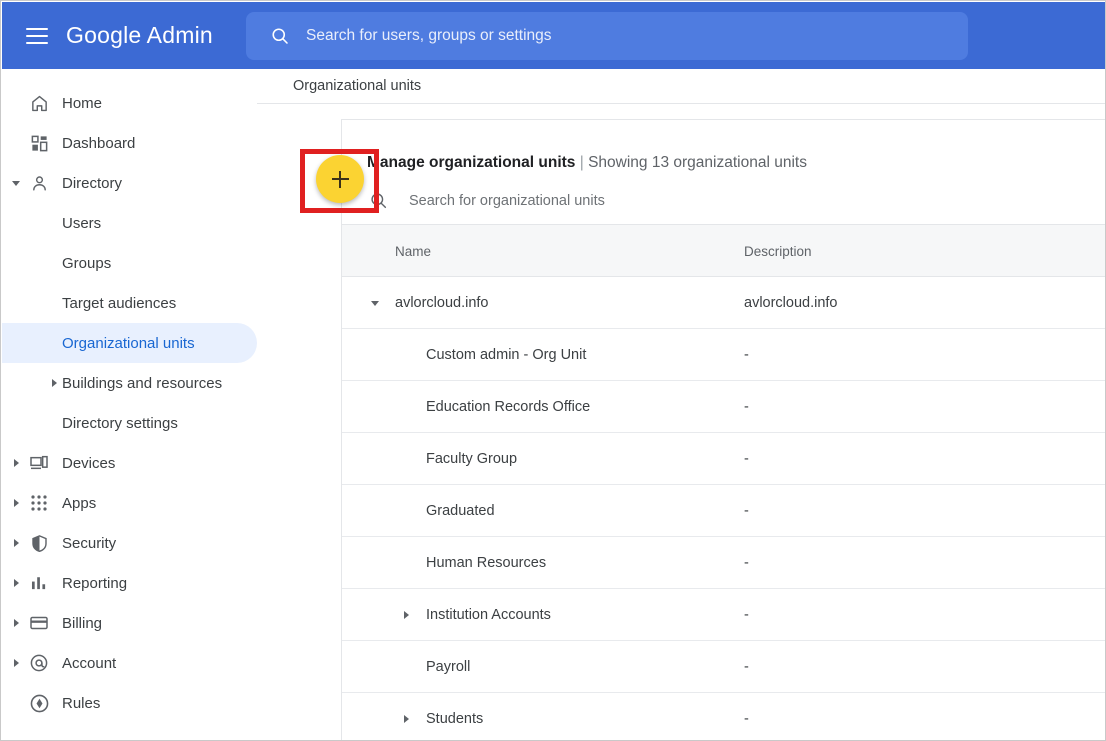 The width and height of the screenshot is (1106, 741). I want to click on column-header-name: Name, so click(413, 251).